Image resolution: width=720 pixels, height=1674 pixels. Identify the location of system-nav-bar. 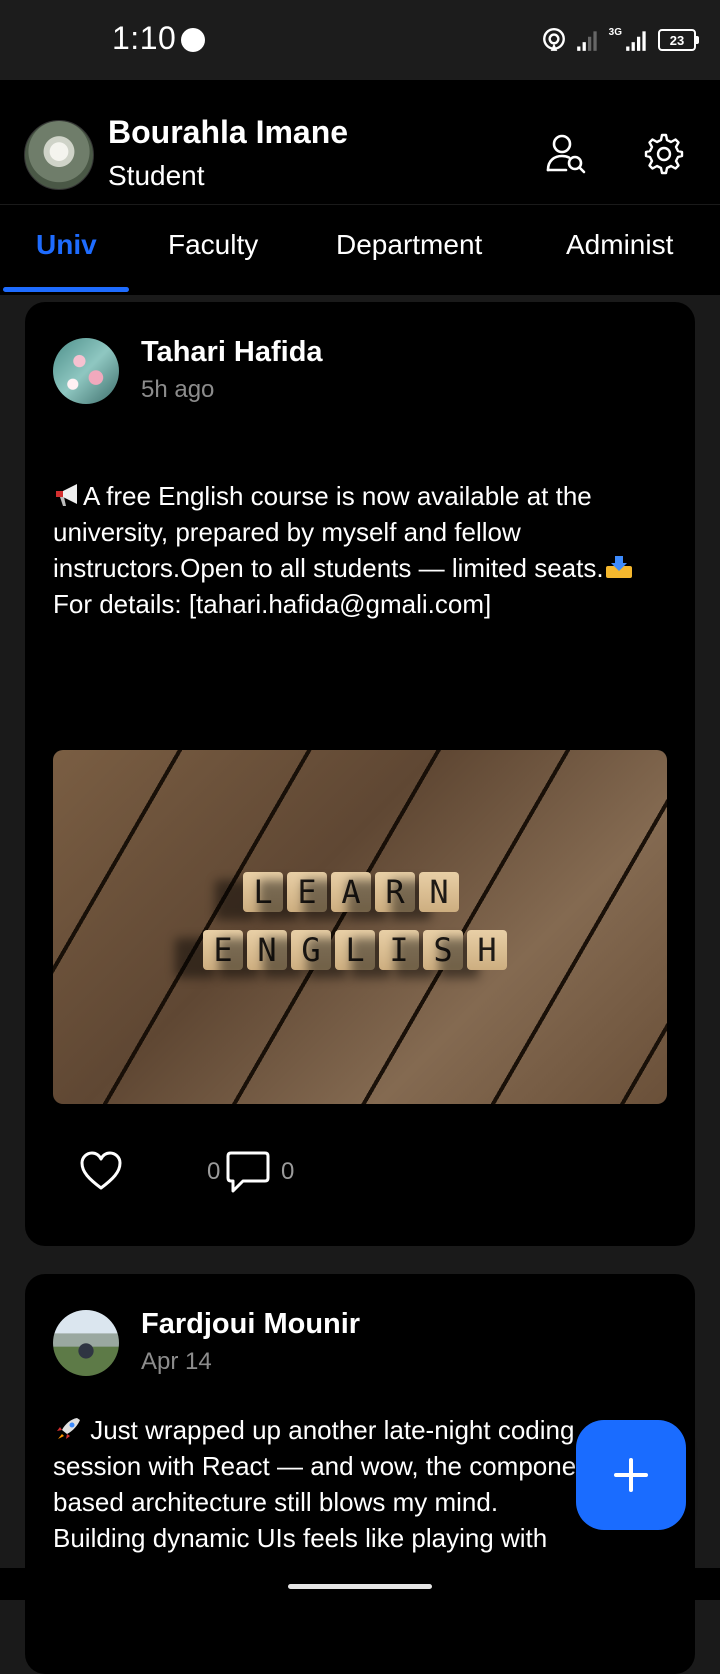
(360, 1584).